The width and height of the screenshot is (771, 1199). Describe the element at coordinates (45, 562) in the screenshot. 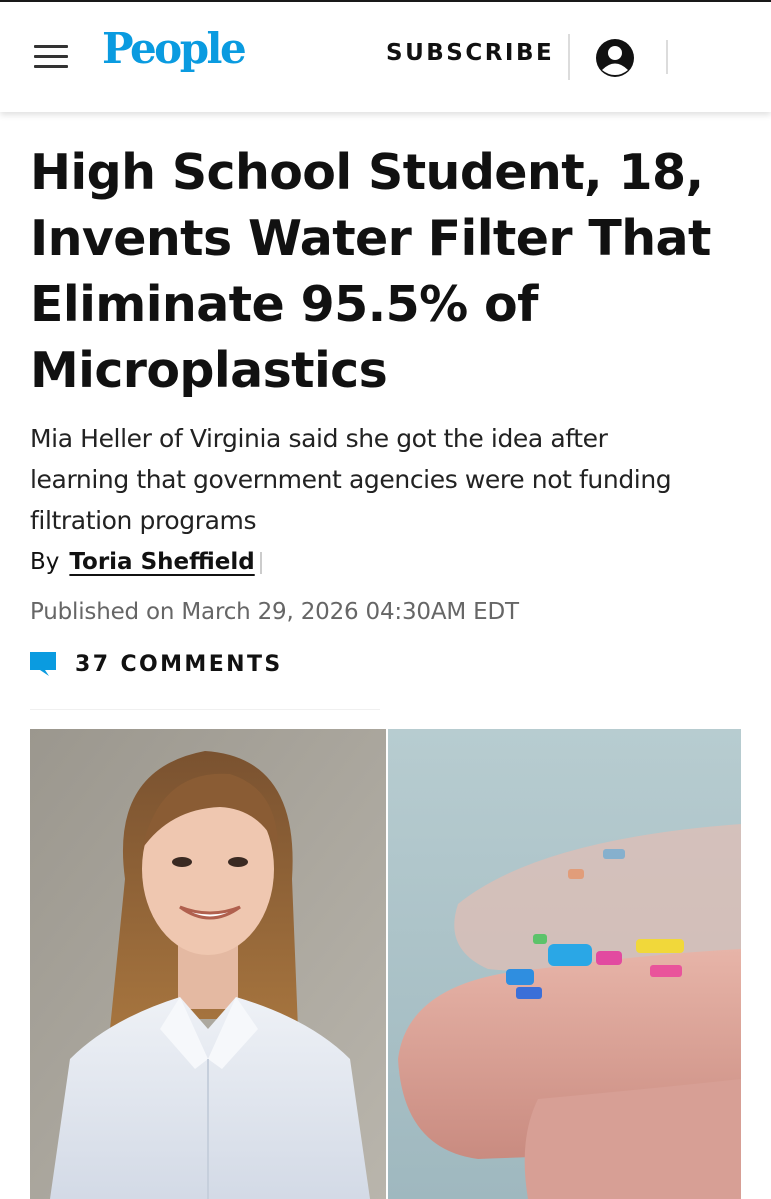

I see `byline-prefix: By` at that location.